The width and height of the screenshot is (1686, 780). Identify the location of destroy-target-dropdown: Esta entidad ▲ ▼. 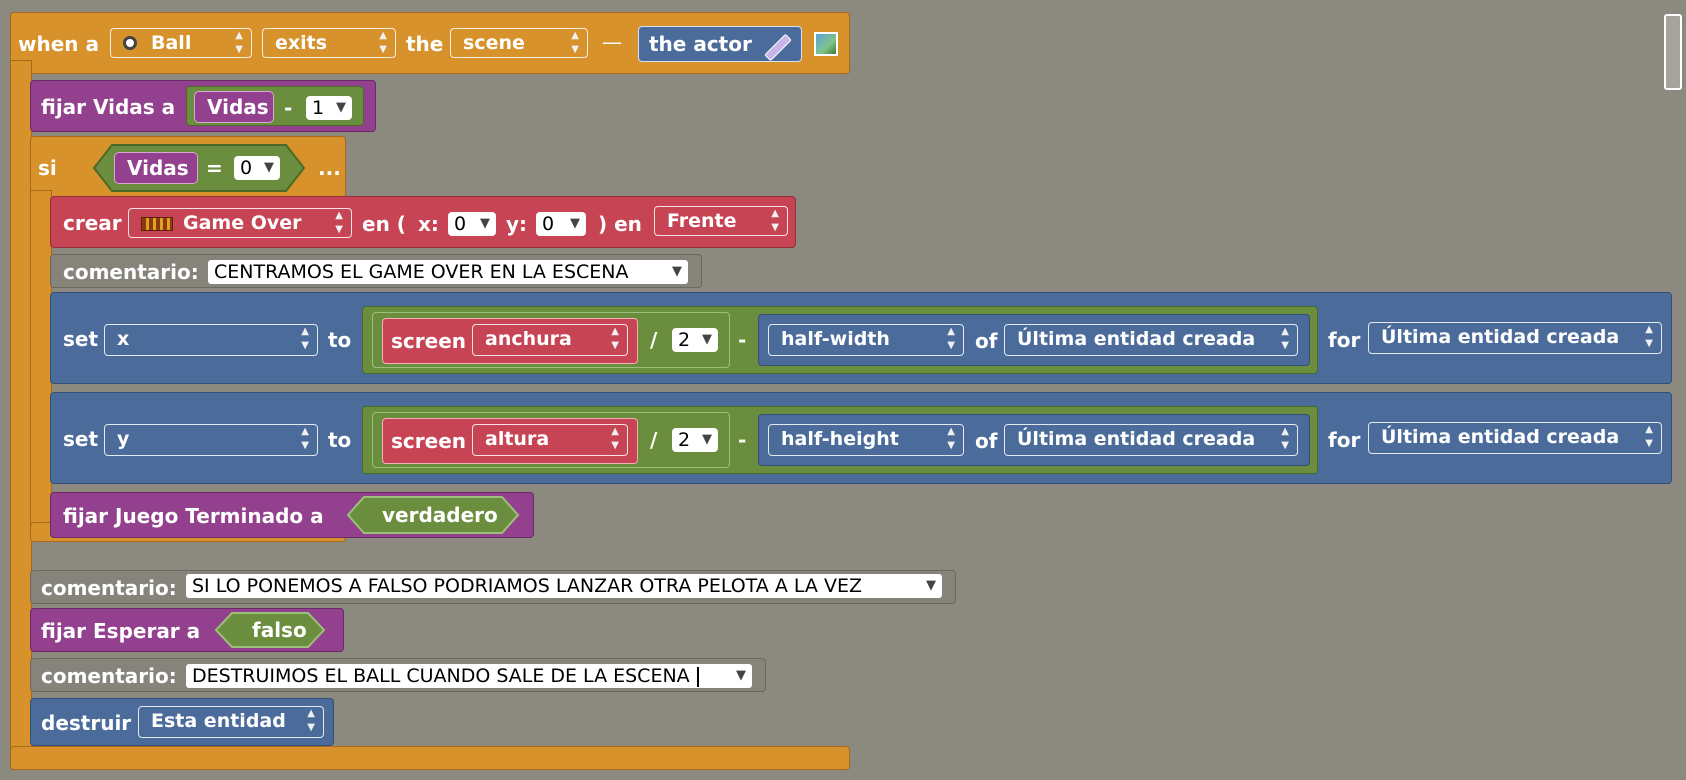
(231, 722).